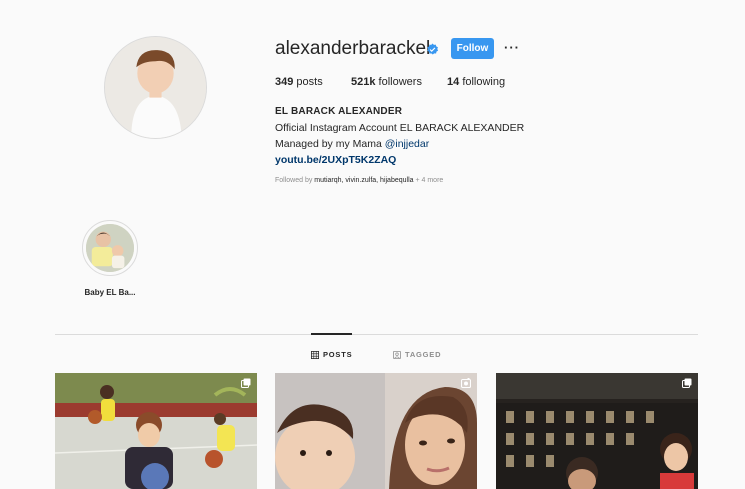  What do you see at coordinates (407, 144) in the screenshot?
I see `bio-mention-link: @injjedar` at bounding box center [407, 144].